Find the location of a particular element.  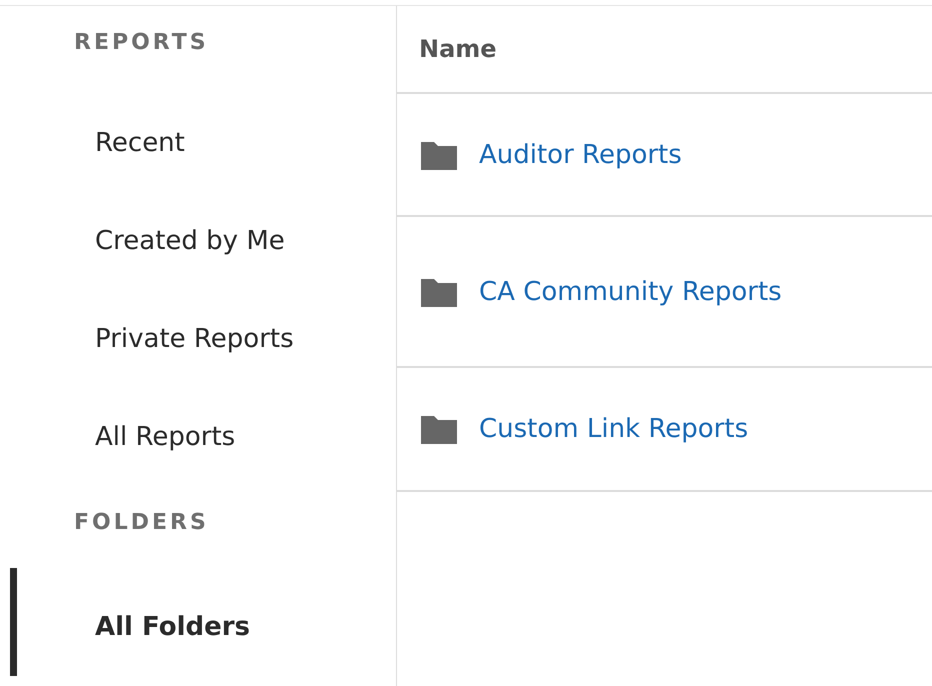

sidebar-item: Created by Me is located at coordinates (142, 241).